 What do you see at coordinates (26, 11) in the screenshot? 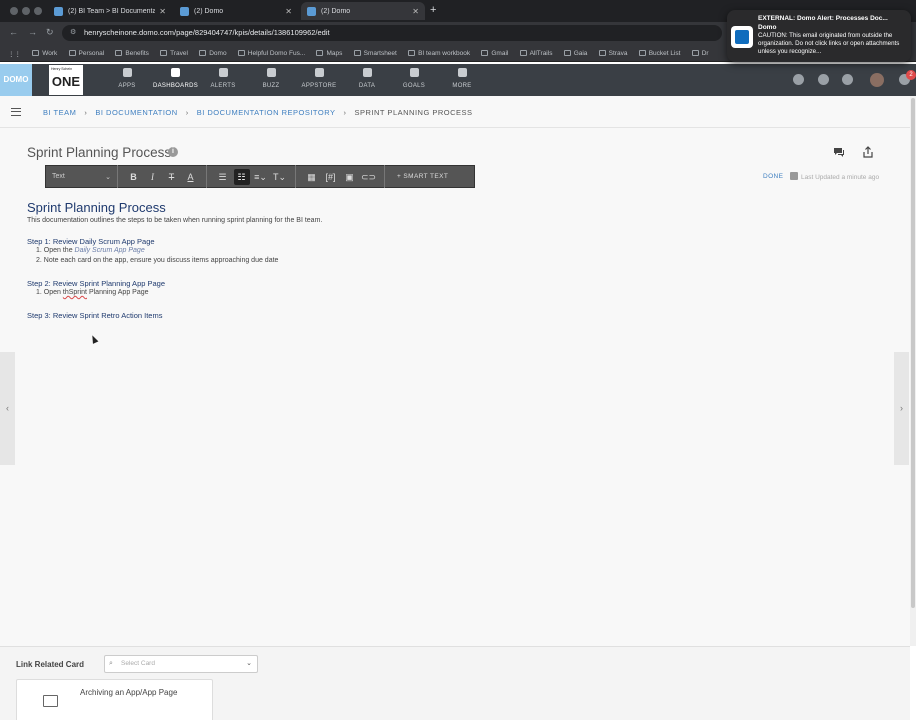
I see `window-minimize-dot` at bounding box center [26, 11].